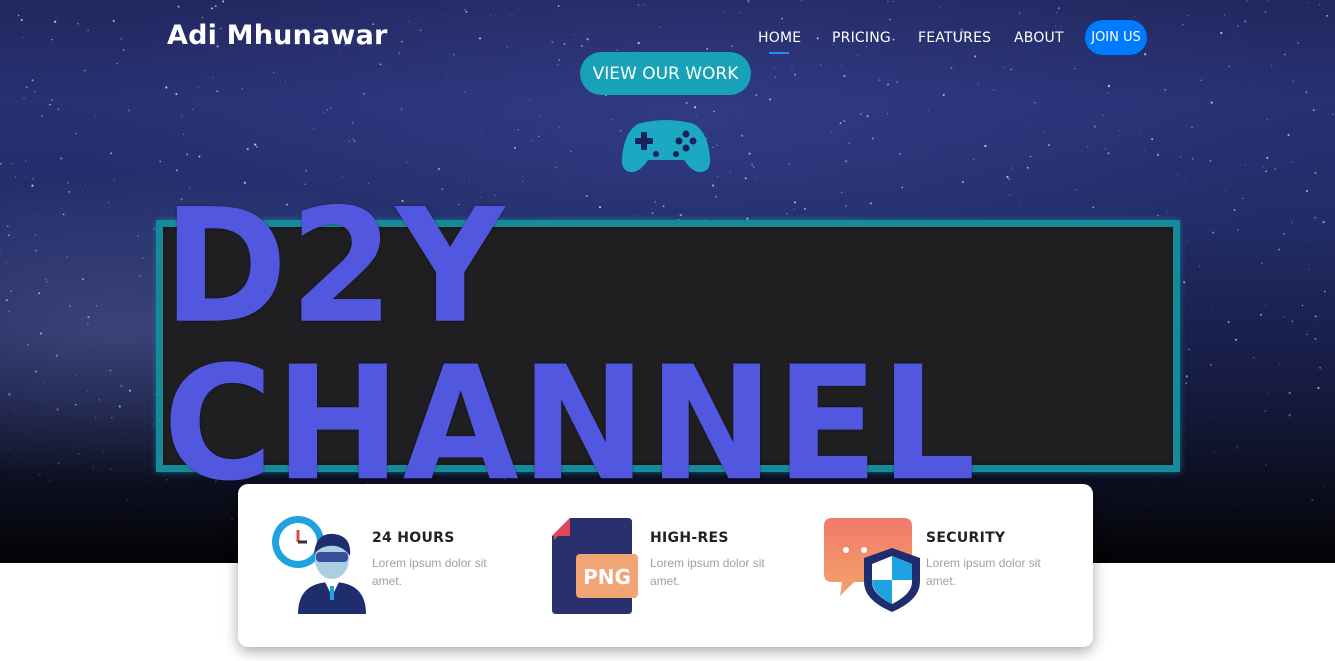 This screenshot has width=1335, height=661. What do you see at coordinates (954, 38) in the screenshot?
I see `nav-features: FEATURES` at bounding box center [954, 38].